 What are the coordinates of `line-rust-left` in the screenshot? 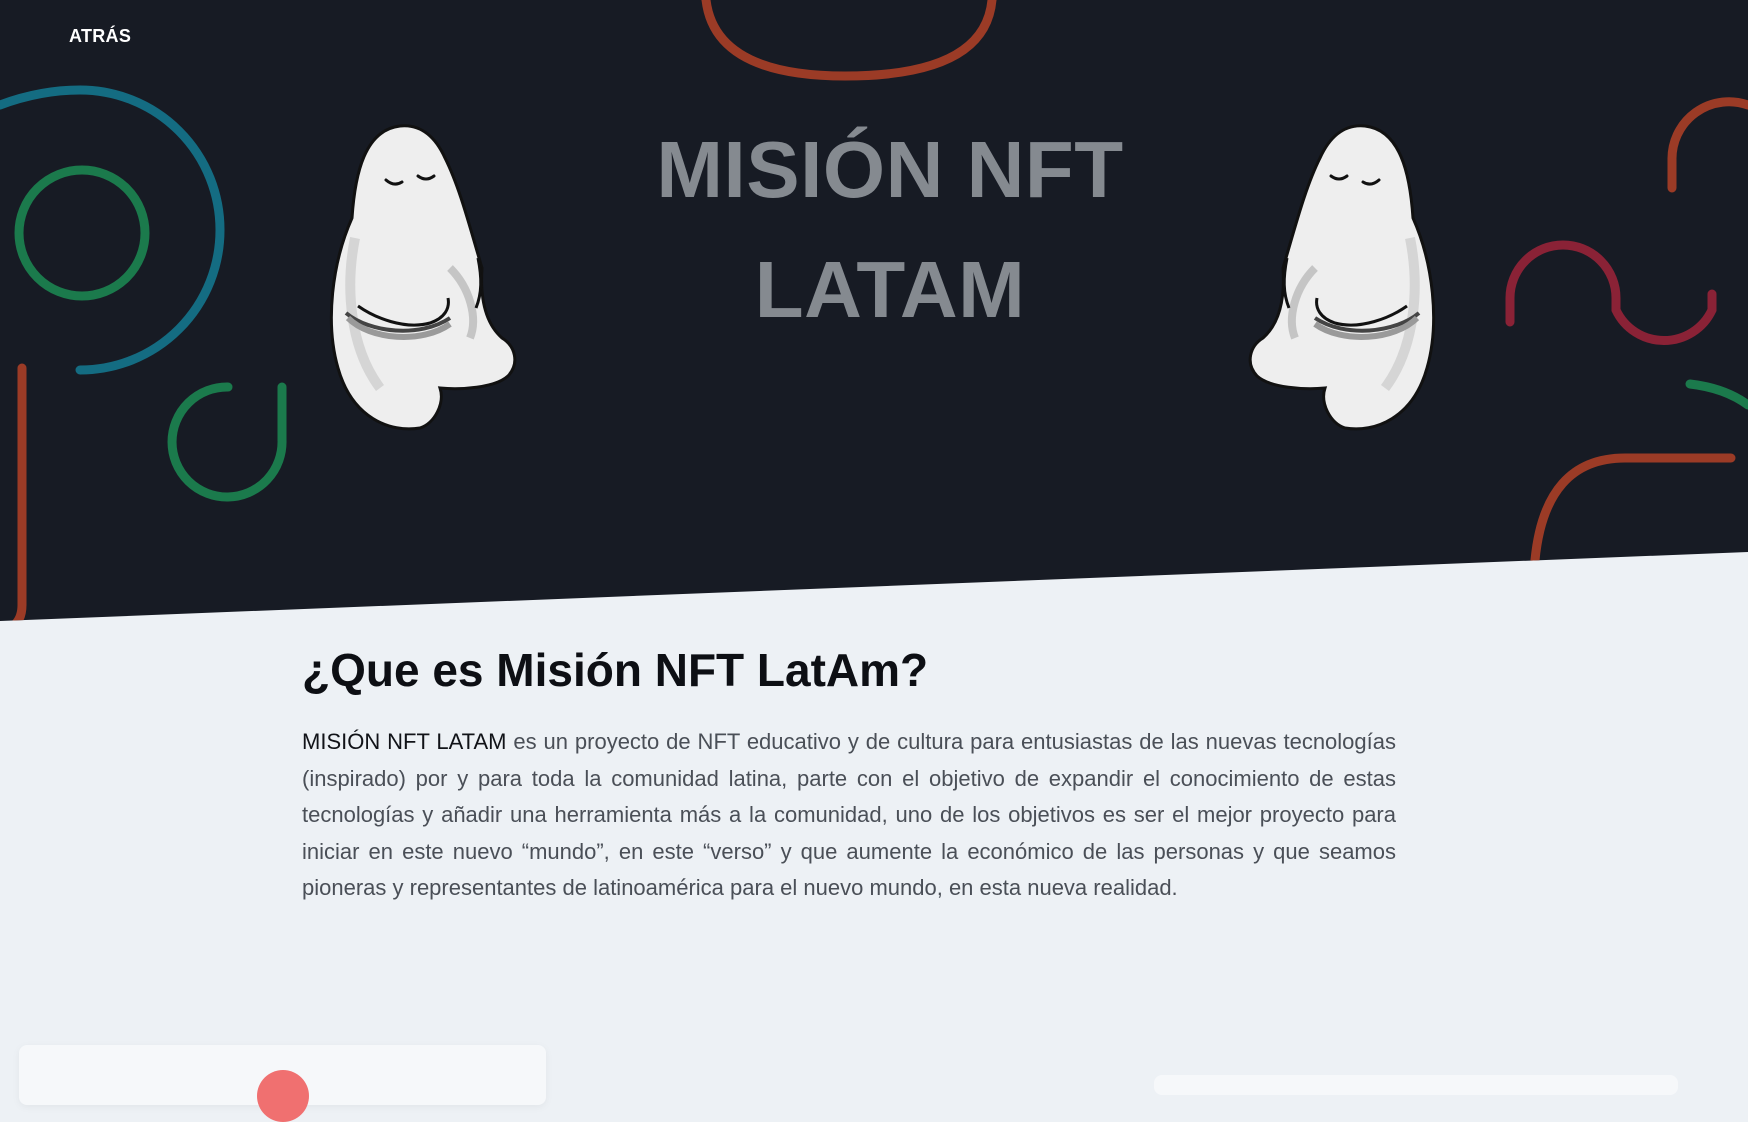 It's located at (13, 492).